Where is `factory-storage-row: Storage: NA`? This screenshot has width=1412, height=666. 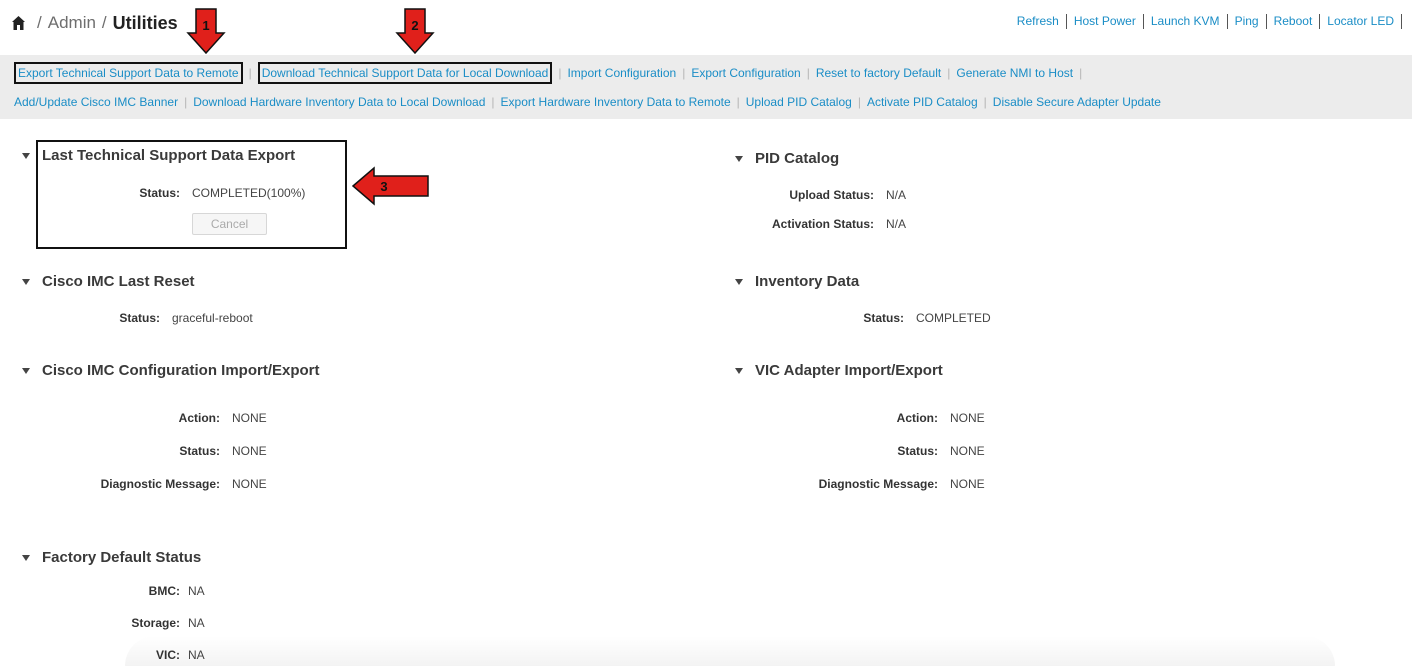 factory-storage-row: Storage: NA is located at coordinates (132, 623).